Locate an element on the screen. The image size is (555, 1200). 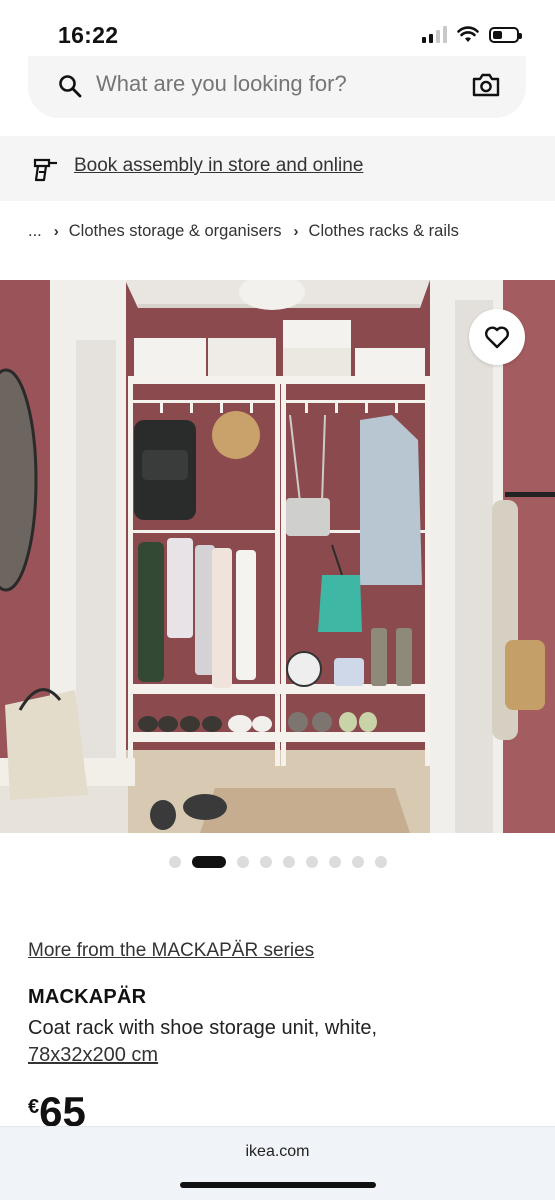
breadcrumb-item-clothes-storage: Clothes storage & organisers is located at coordinates (175, 231).